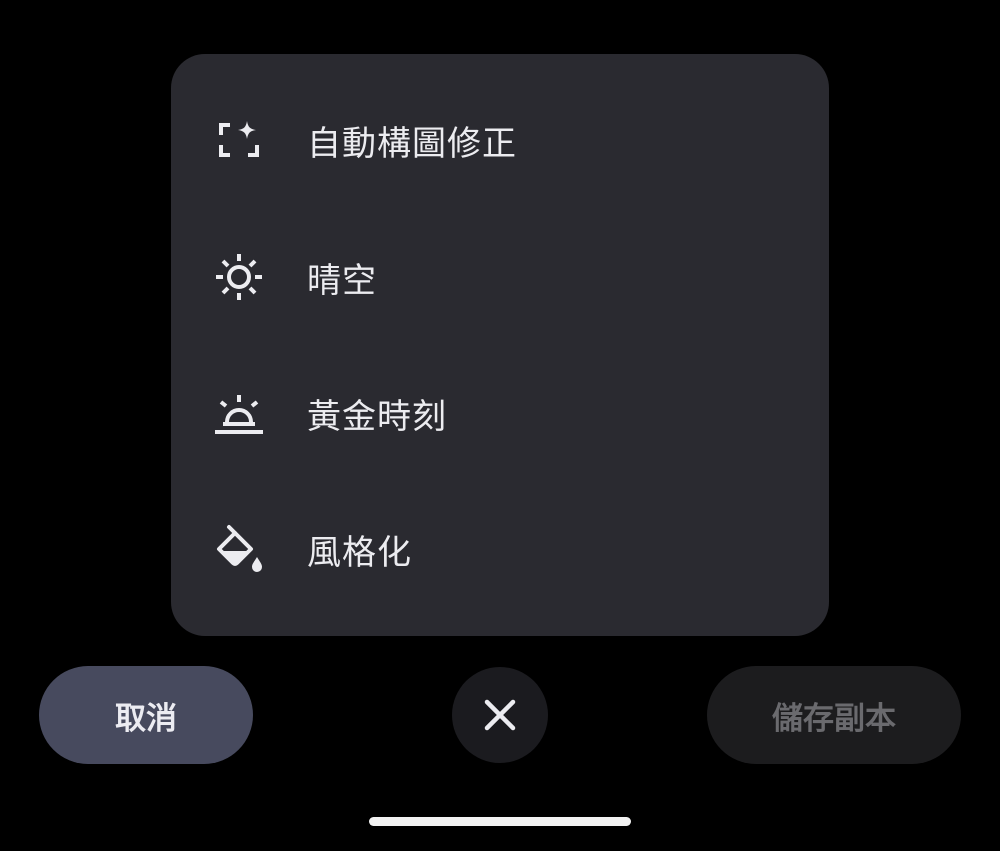  Describe the element at coordinates (239, 413) in the screenshot. I see `sunrise-icon` at that location.